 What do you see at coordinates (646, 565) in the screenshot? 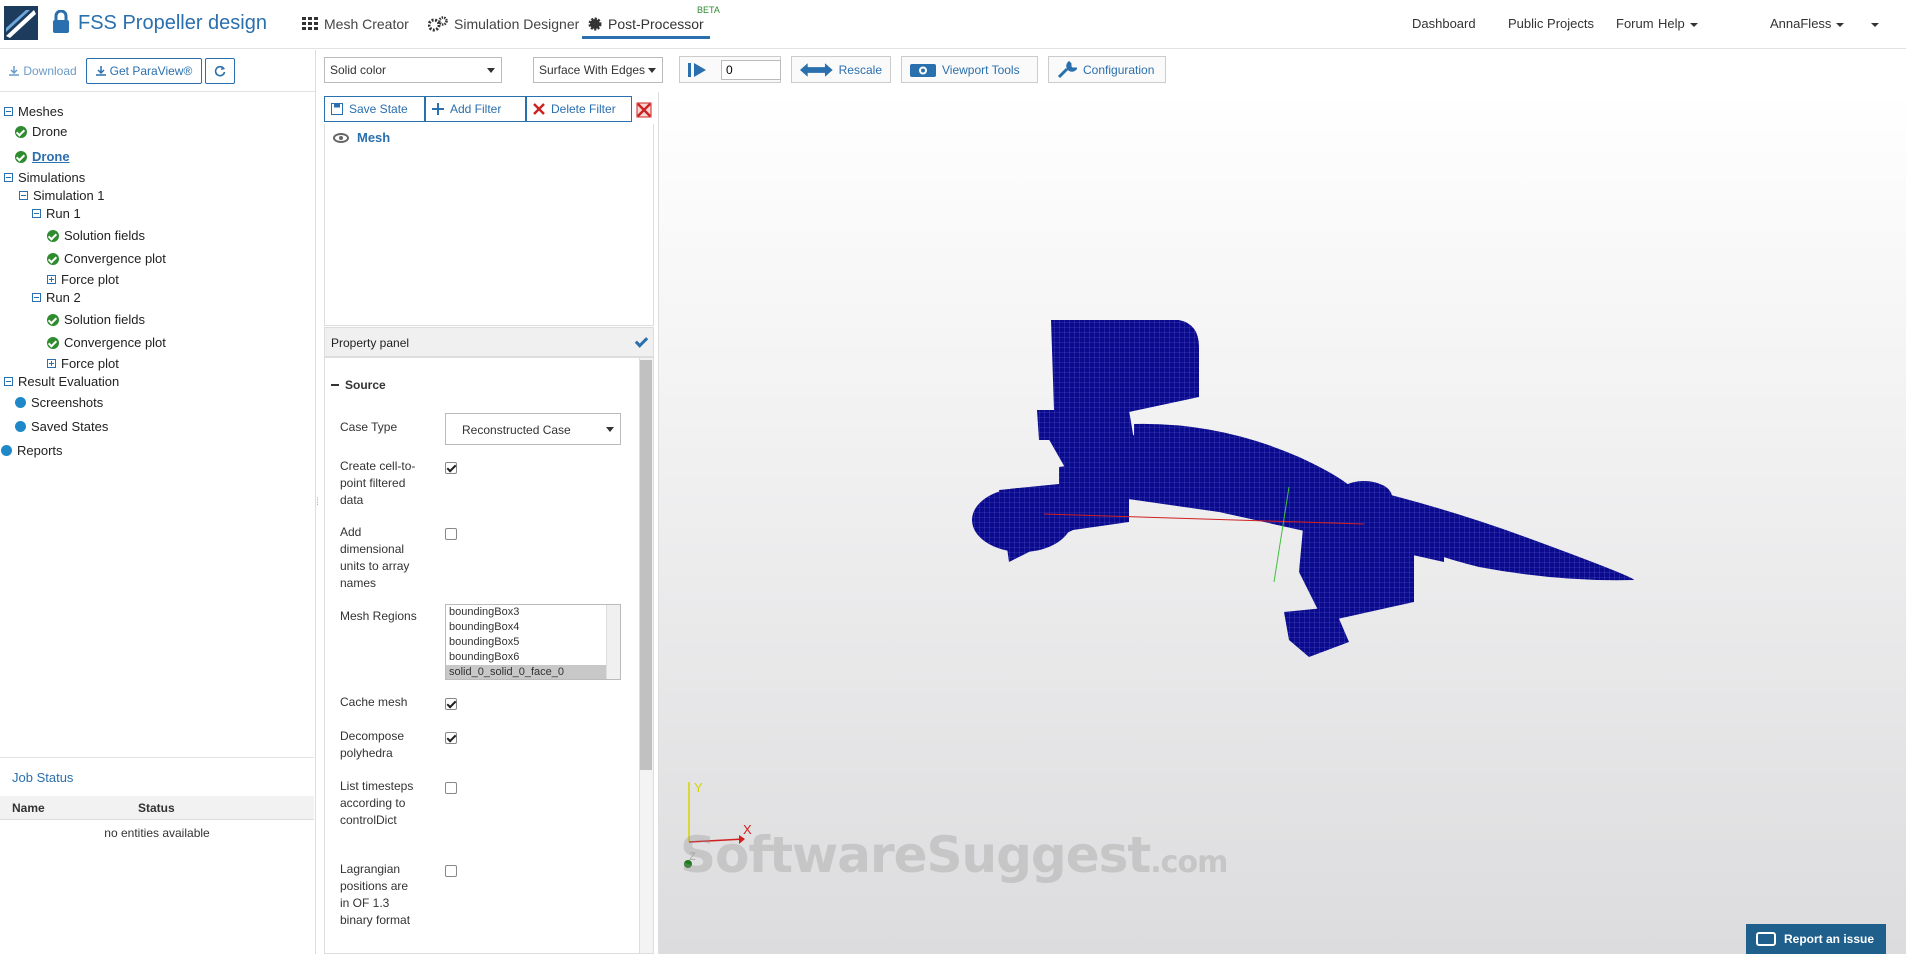
I see `scrollbar-thumb` at bounding box center [646, 565].